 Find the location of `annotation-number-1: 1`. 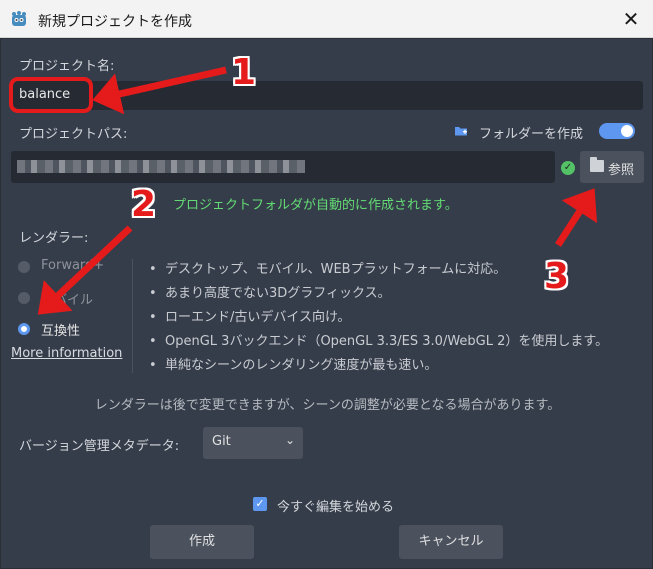

annotation-number-1: 1 is located at coordinates (244, 72).